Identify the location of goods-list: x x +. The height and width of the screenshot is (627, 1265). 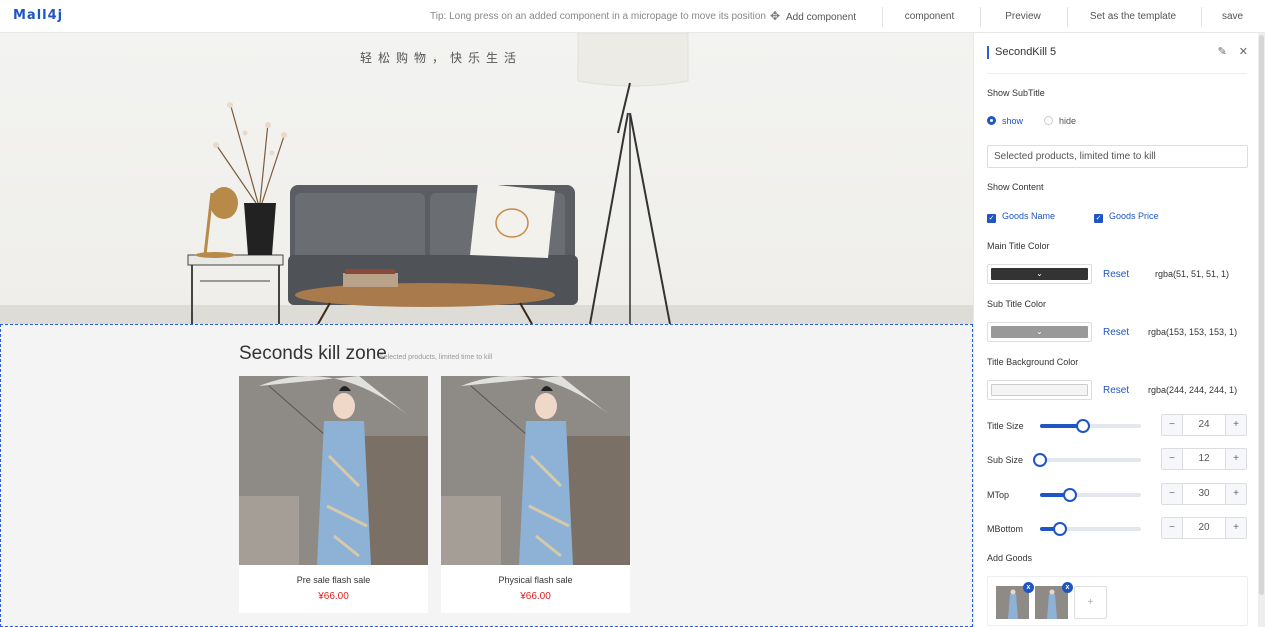
(1117, 601).